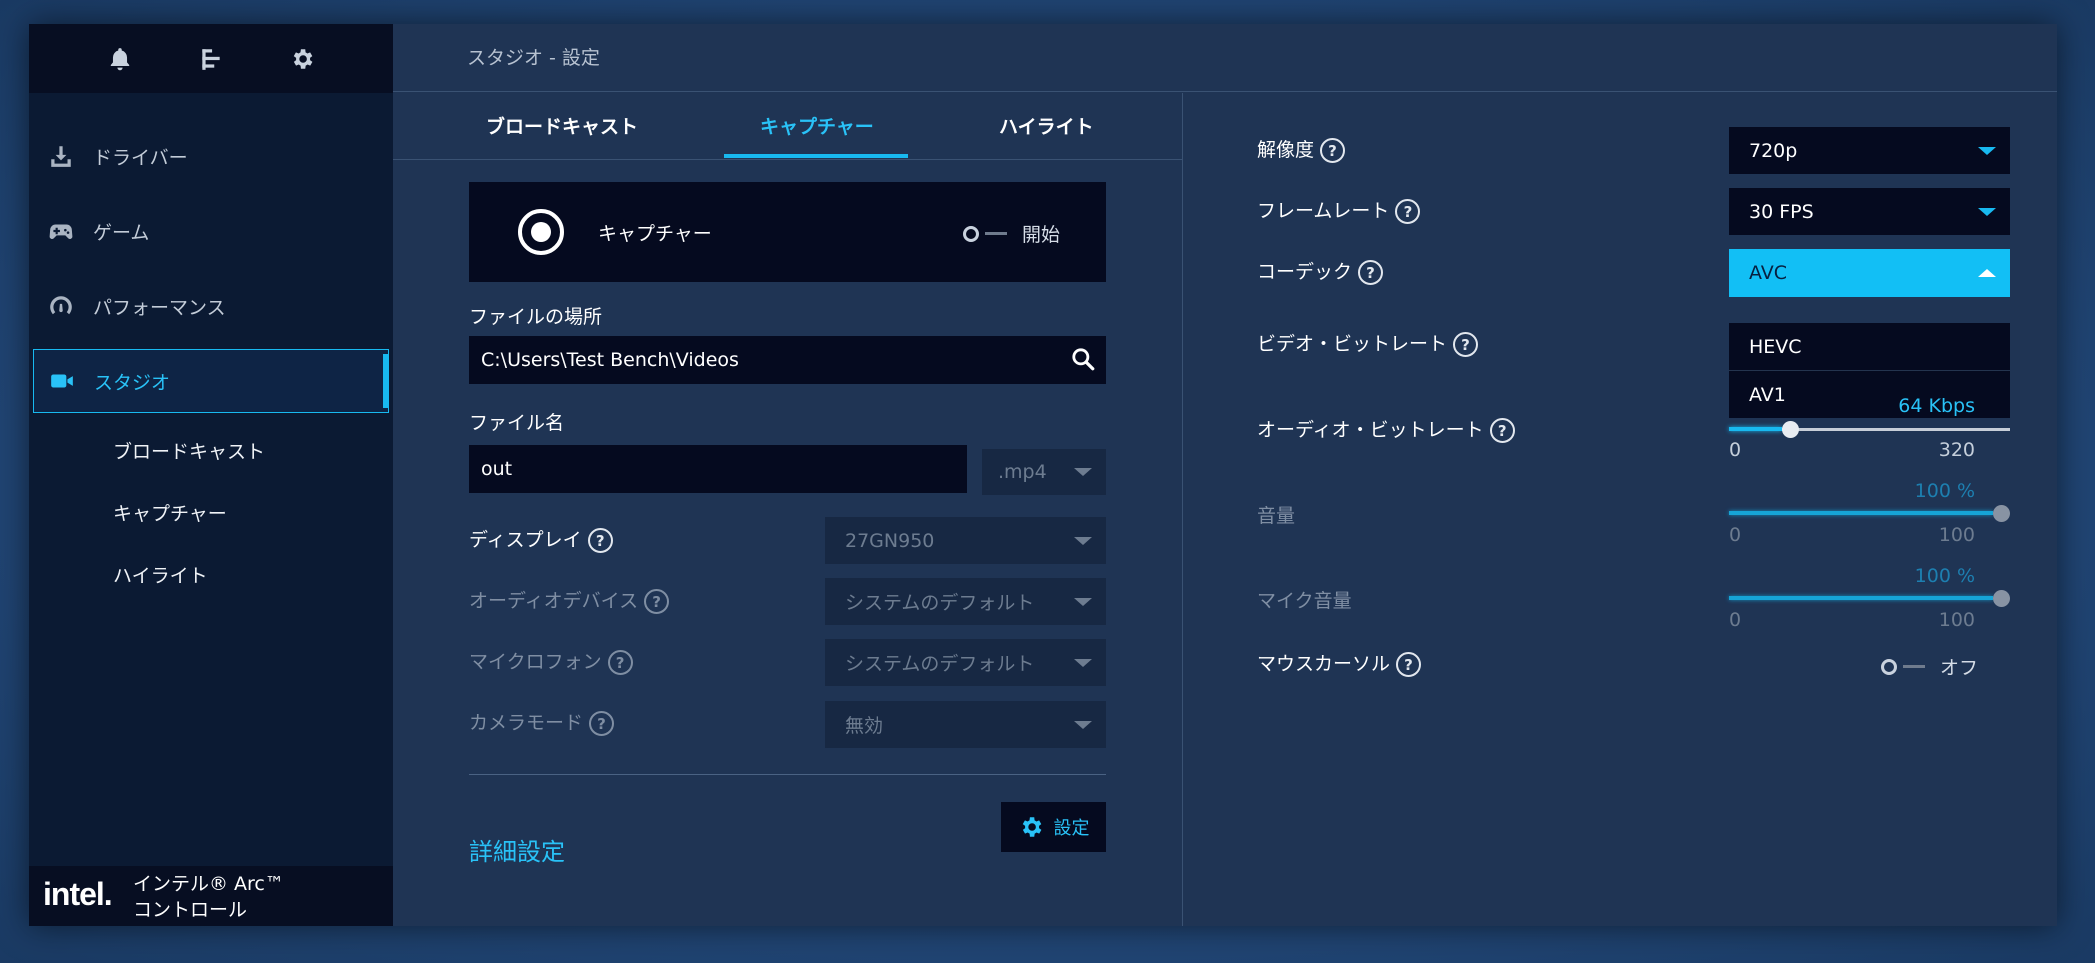 This screenshot has width=2095, height=963. I want to click on audio-device-label: オーディオデバイス?, so click(569, 600).